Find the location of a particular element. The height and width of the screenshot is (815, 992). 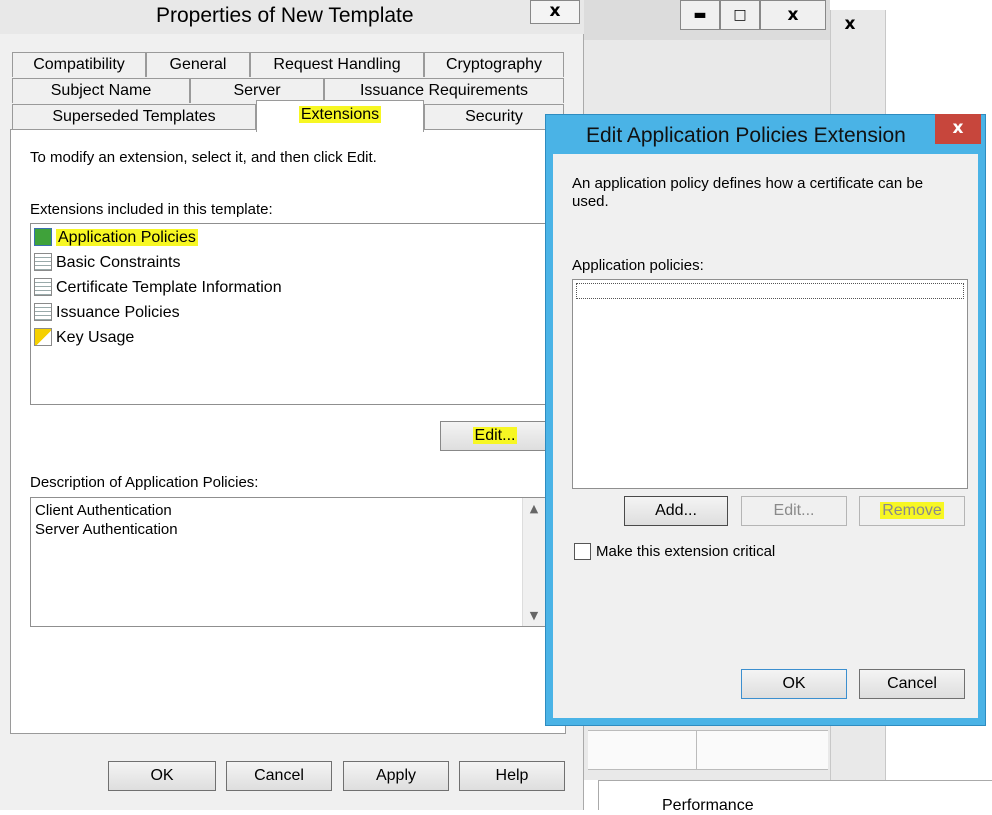

cancel-button: Cancel is located at coordinates (279, 776).